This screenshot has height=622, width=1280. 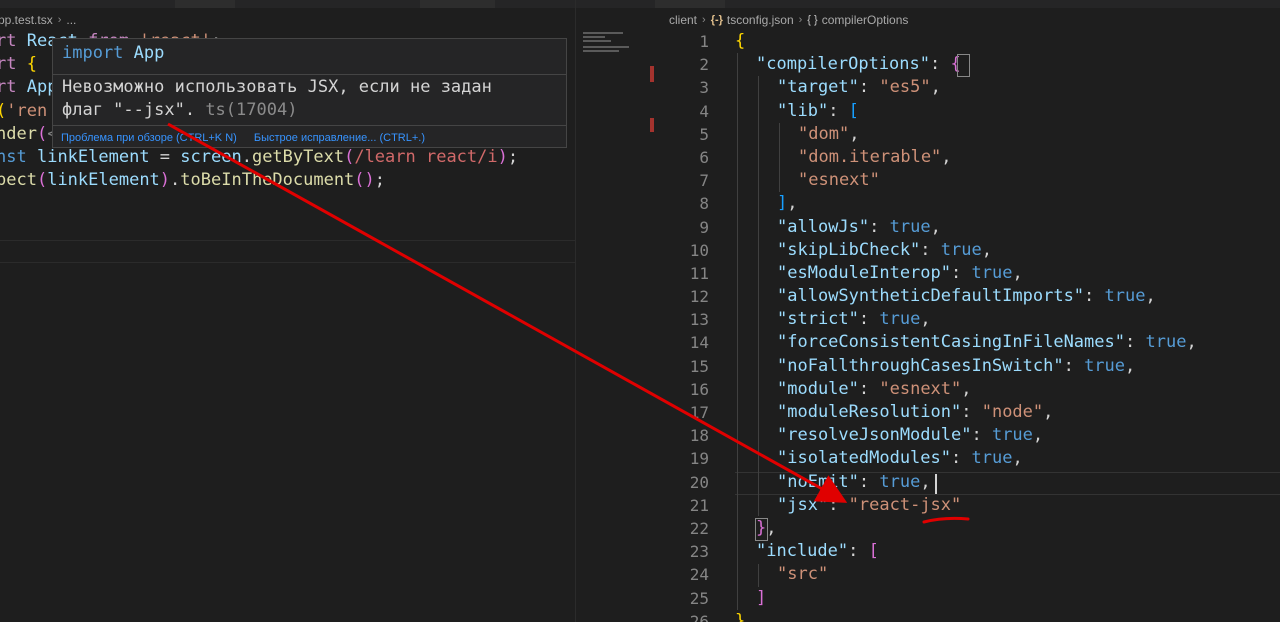 I want to click on line-number: 20, so click(x=682, y=482).